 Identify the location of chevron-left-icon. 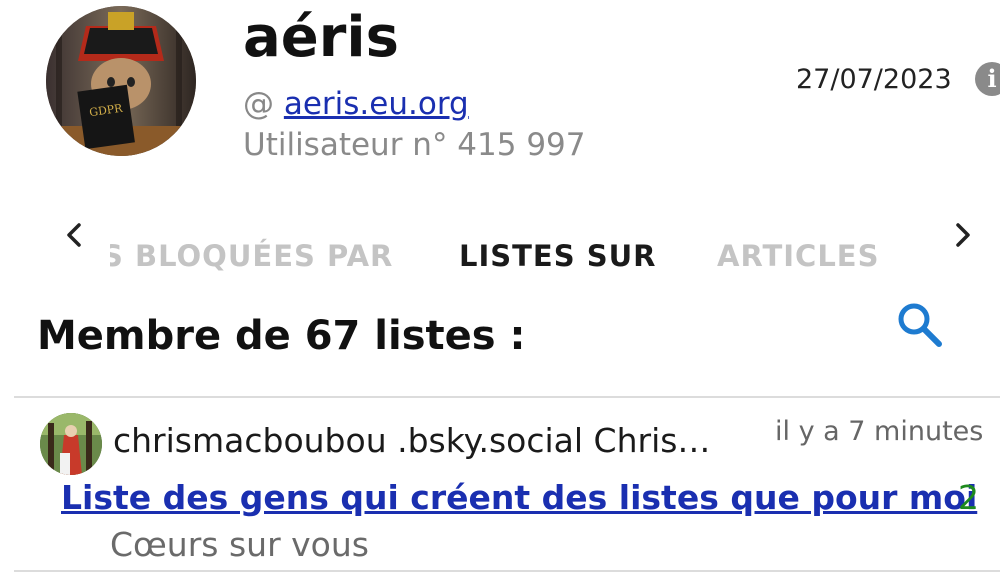
(75, 235).